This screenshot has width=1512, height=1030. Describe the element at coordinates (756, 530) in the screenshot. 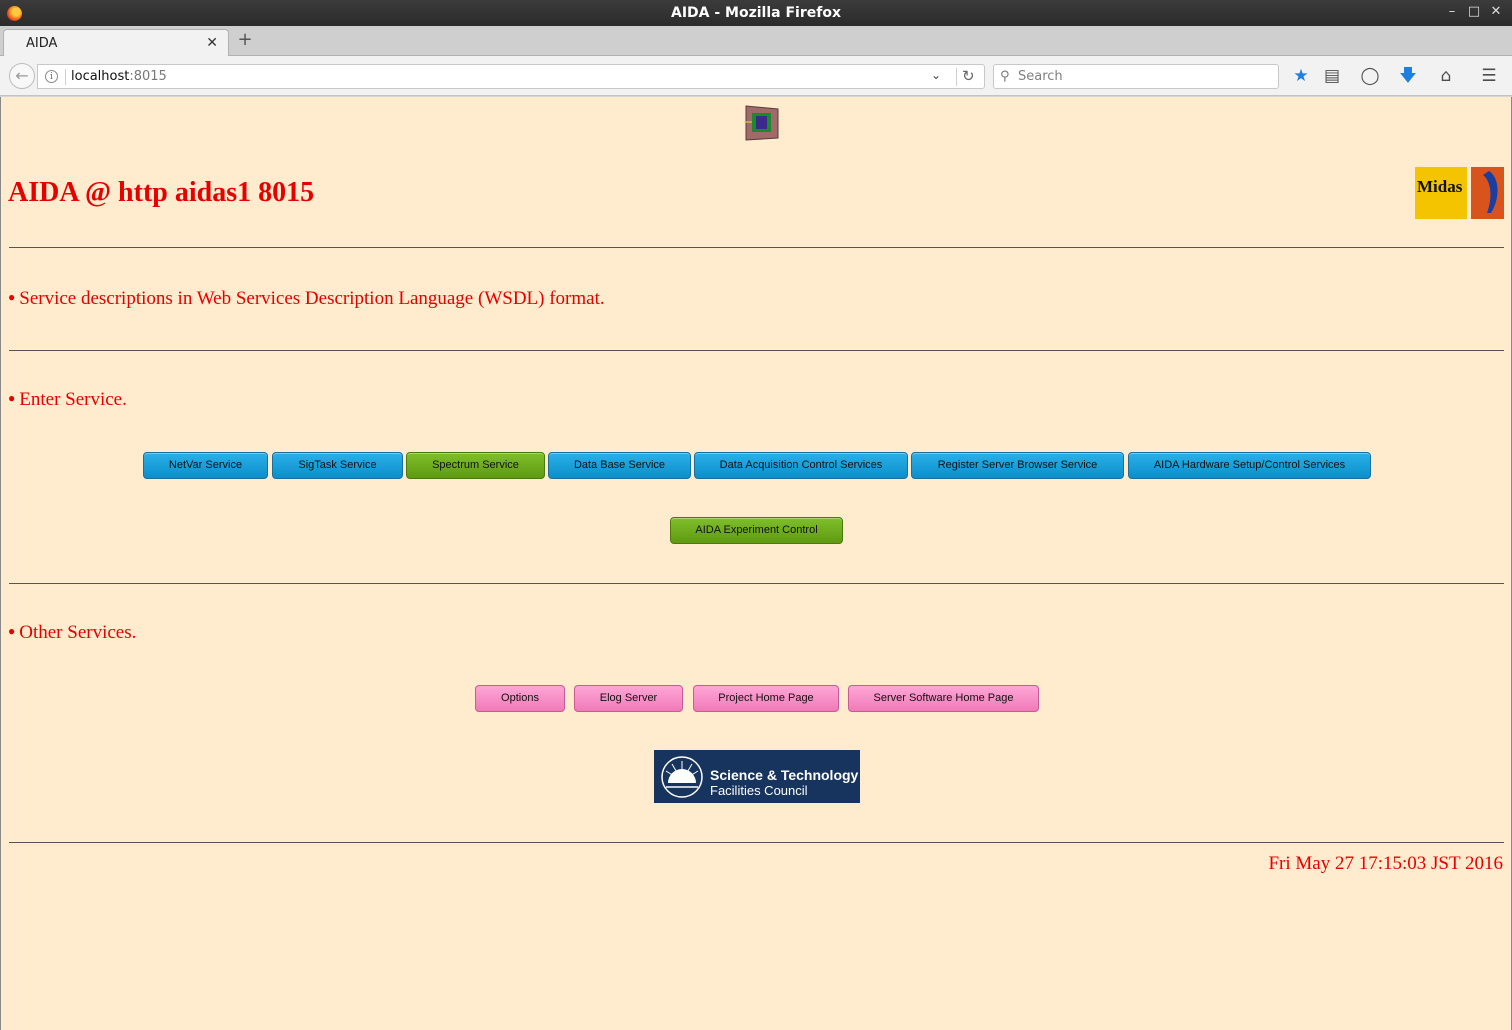

I see `aida-experiment-control-button: AIDA Experiment Control` at that location.